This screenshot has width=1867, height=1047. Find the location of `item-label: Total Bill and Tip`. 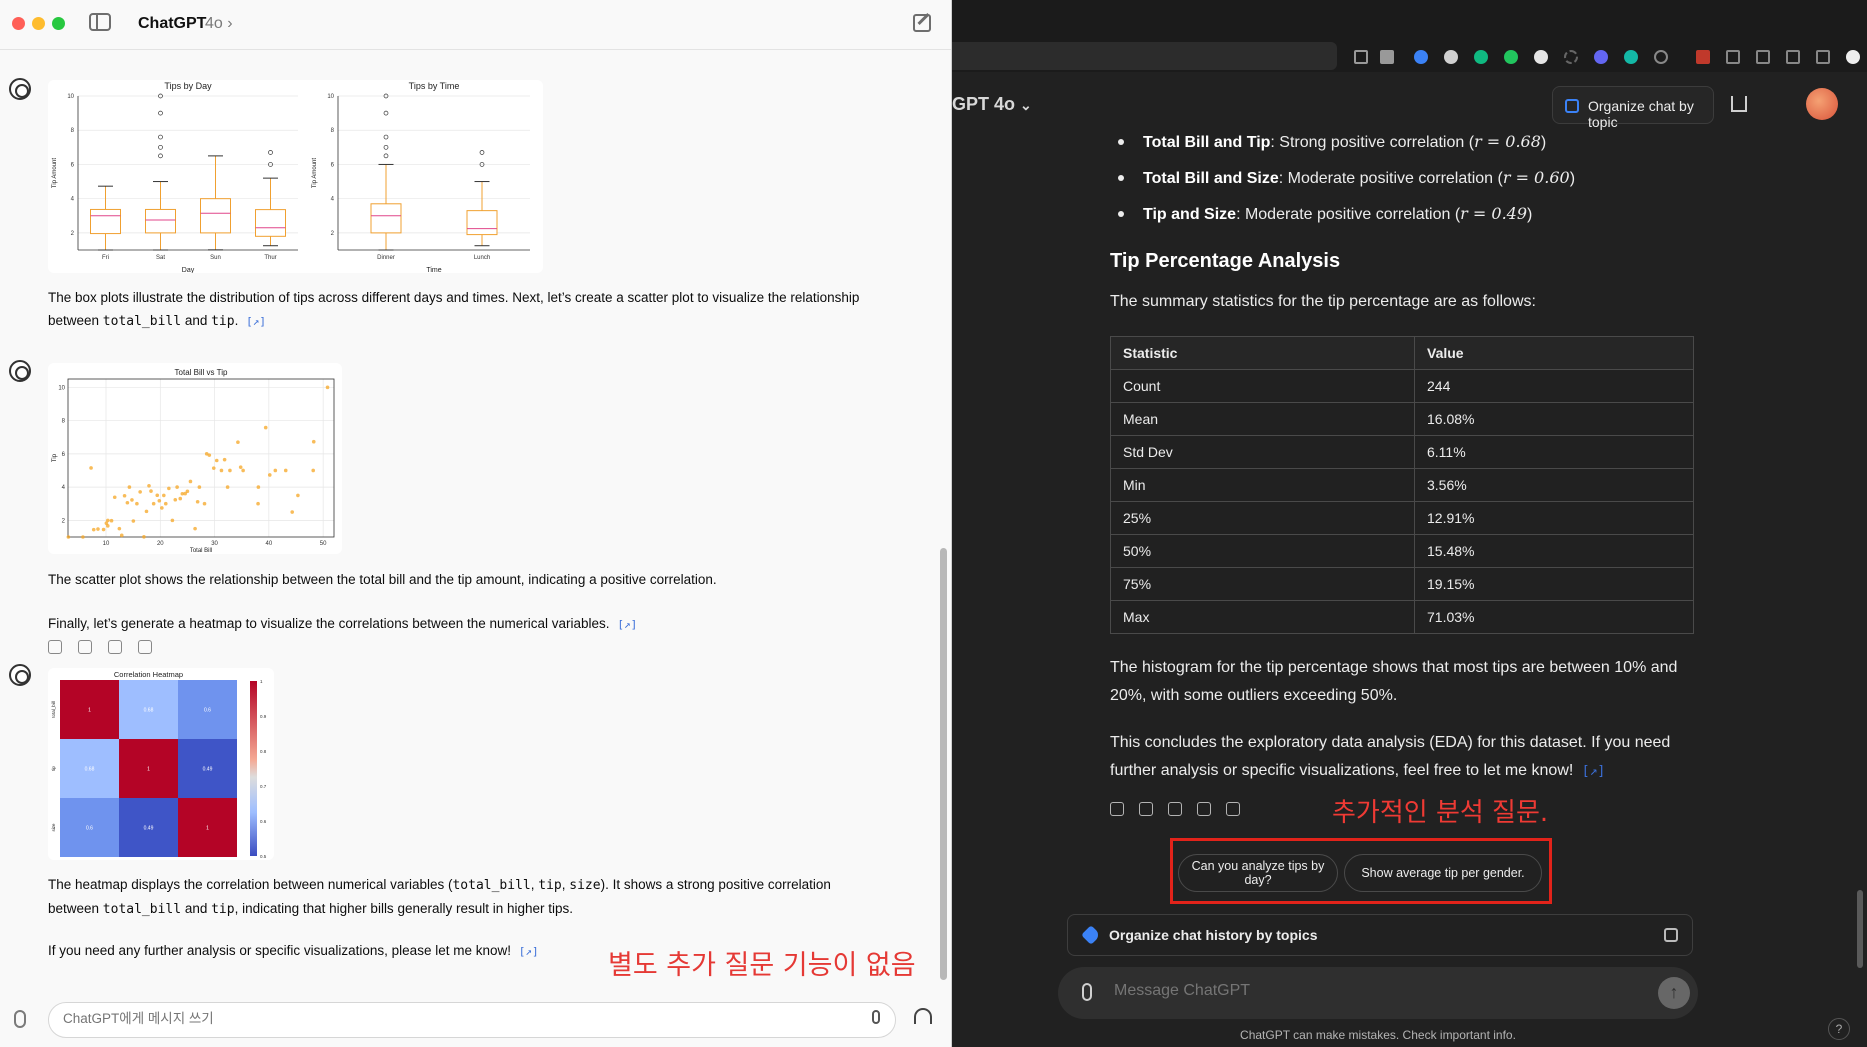

item-label: Total Bill and Tip is located at coordinates (1207, 142).